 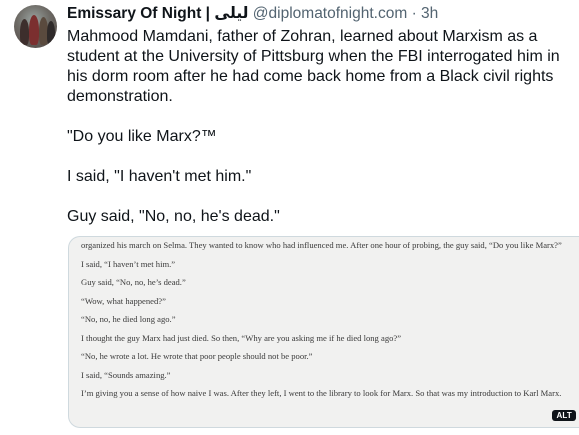 I want to click on post-paragraph: Guy said, "No, no, he's dead.", so click(x=173, y=216).